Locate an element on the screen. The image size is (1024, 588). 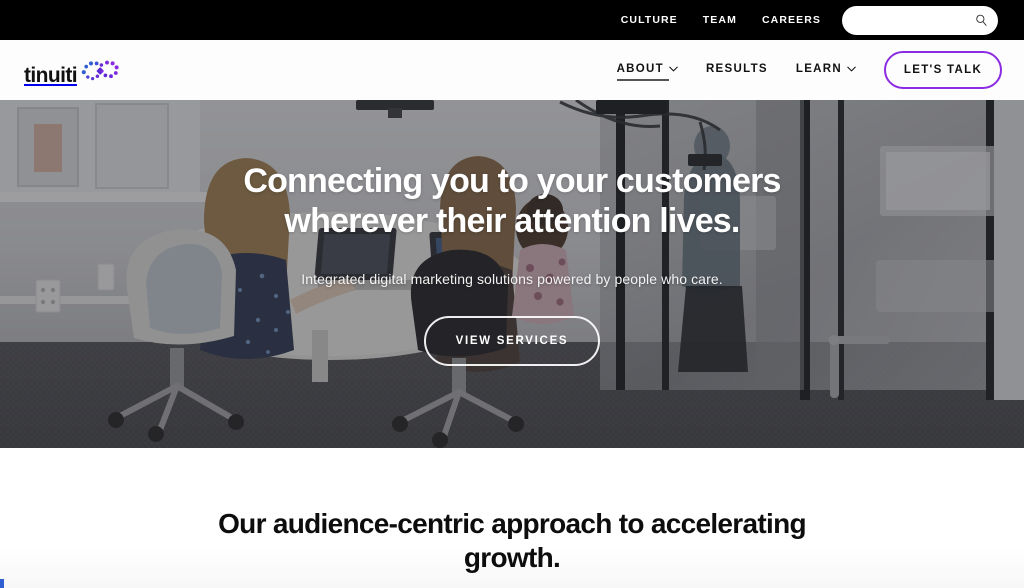
top-utility-links: CULTURE TEAM CAREERS is located at coordinates (721, 20).